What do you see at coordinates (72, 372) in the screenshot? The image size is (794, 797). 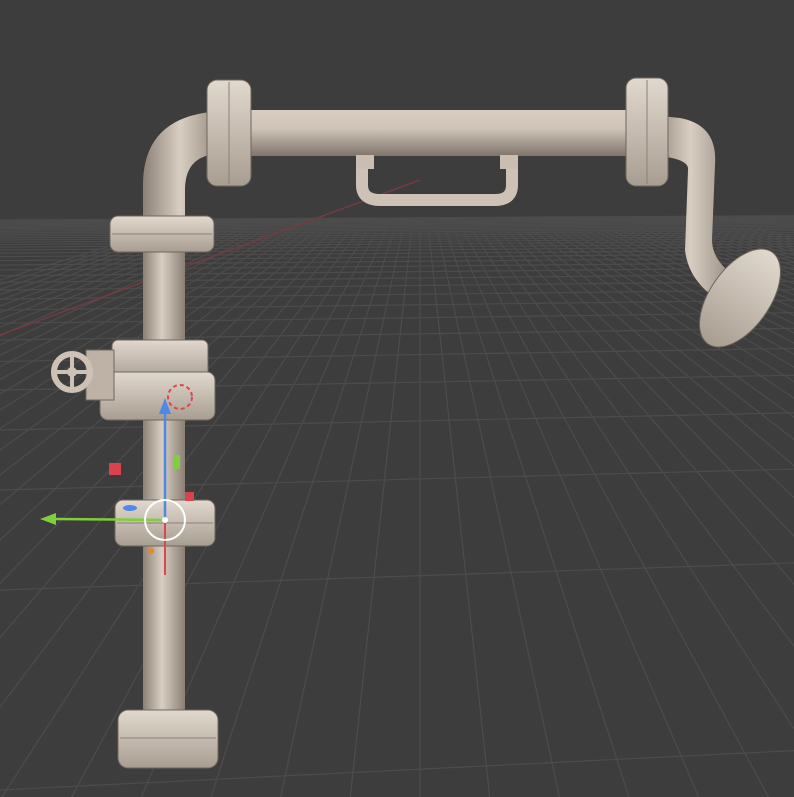 I see `valve-wheel-icon` at bounding box center [72, 372].